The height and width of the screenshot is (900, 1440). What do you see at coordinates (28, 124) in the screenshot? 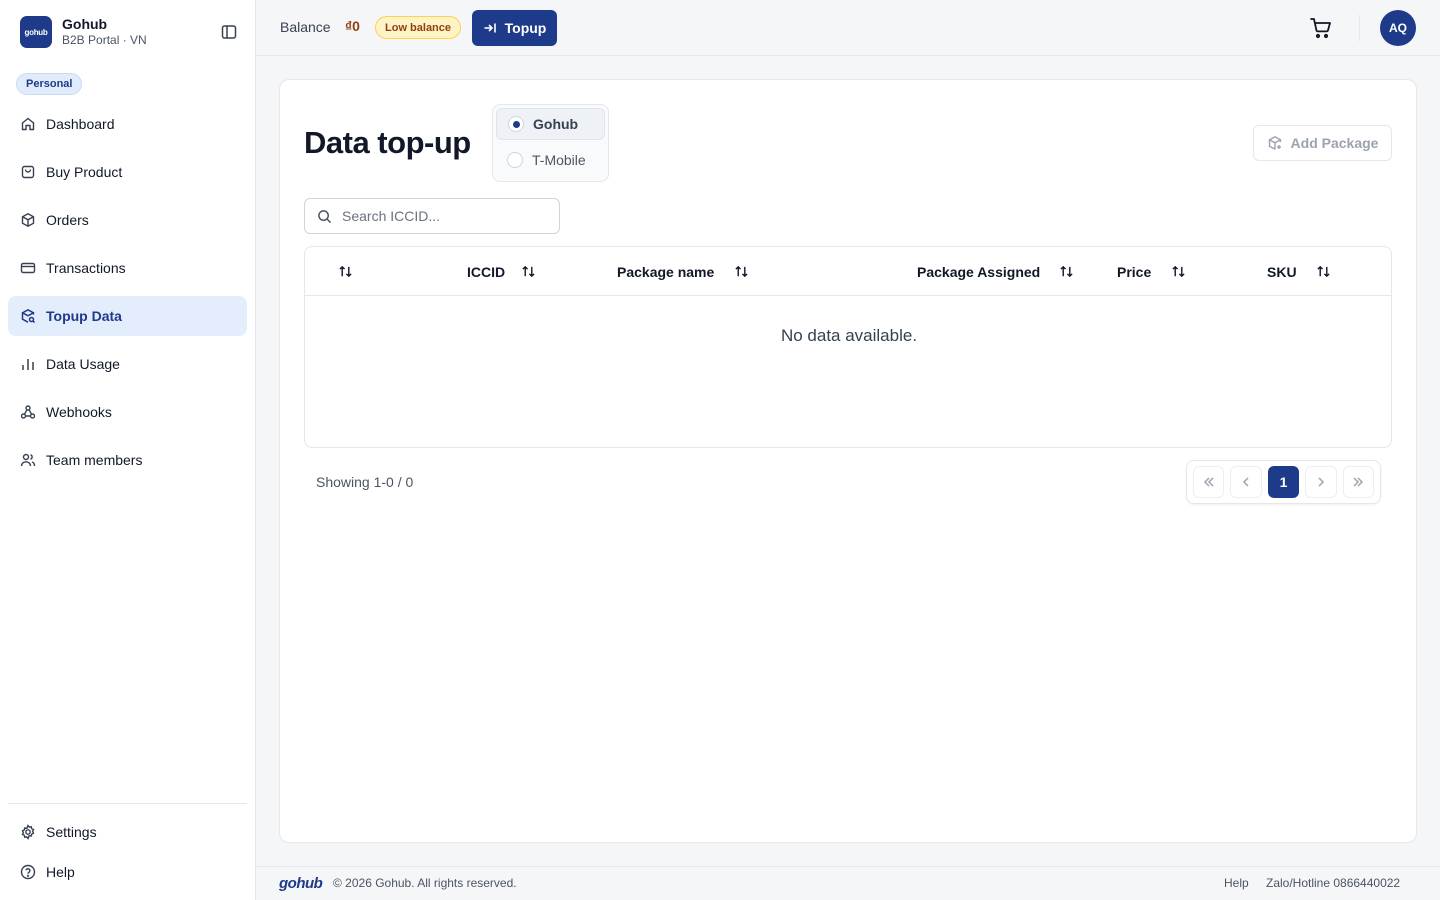
I see `home-icon` at bounding box center [28, 124].